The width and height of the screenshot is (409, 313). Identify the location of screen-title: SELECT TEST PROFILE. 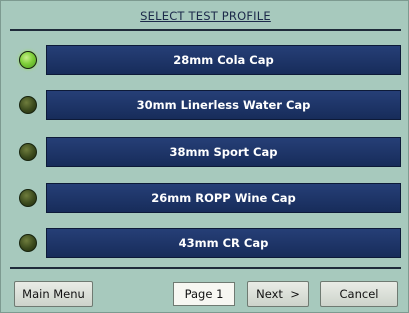
(205, 16).